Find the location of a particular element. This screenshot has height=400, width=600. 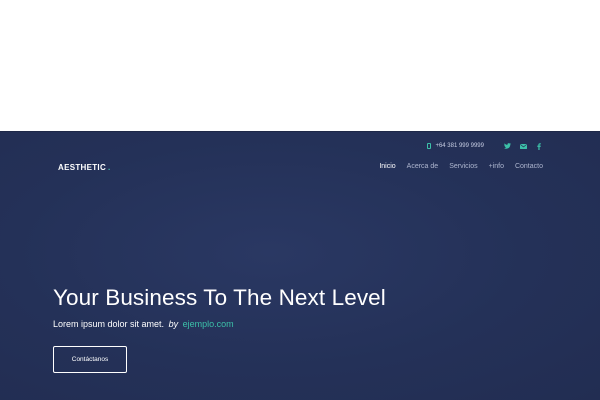

facebook-icon is located at coordinates (539, 146).